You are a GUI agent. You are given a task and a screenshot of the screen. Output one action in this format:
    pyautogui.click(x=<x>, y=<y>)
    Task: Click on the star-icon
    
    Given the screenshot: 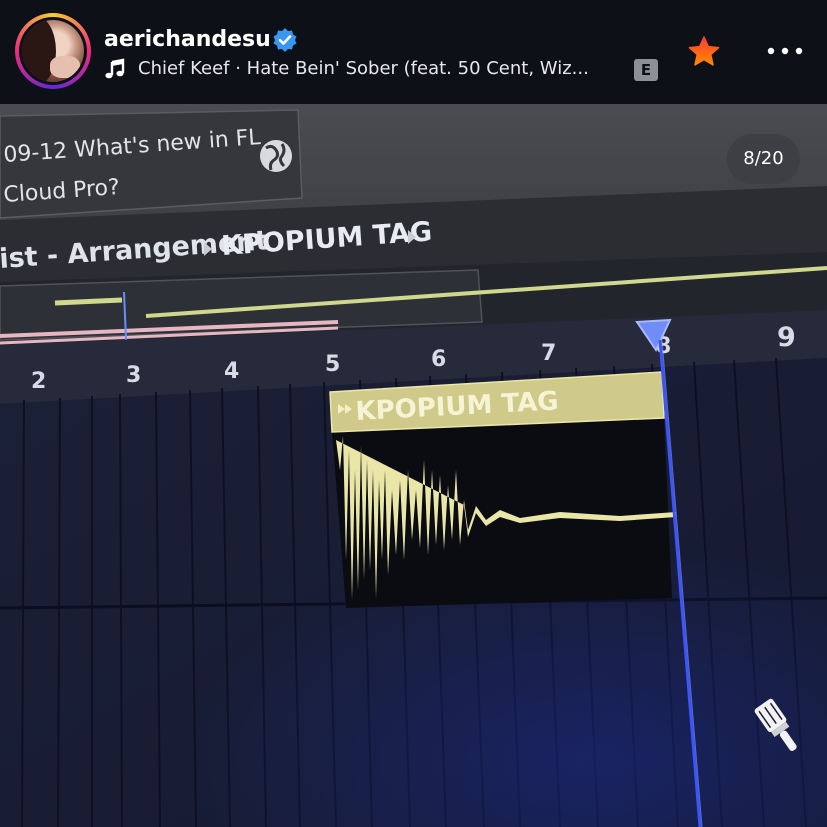 What is the action you would take?
    pyautogui.click(x=704, y=52)
    